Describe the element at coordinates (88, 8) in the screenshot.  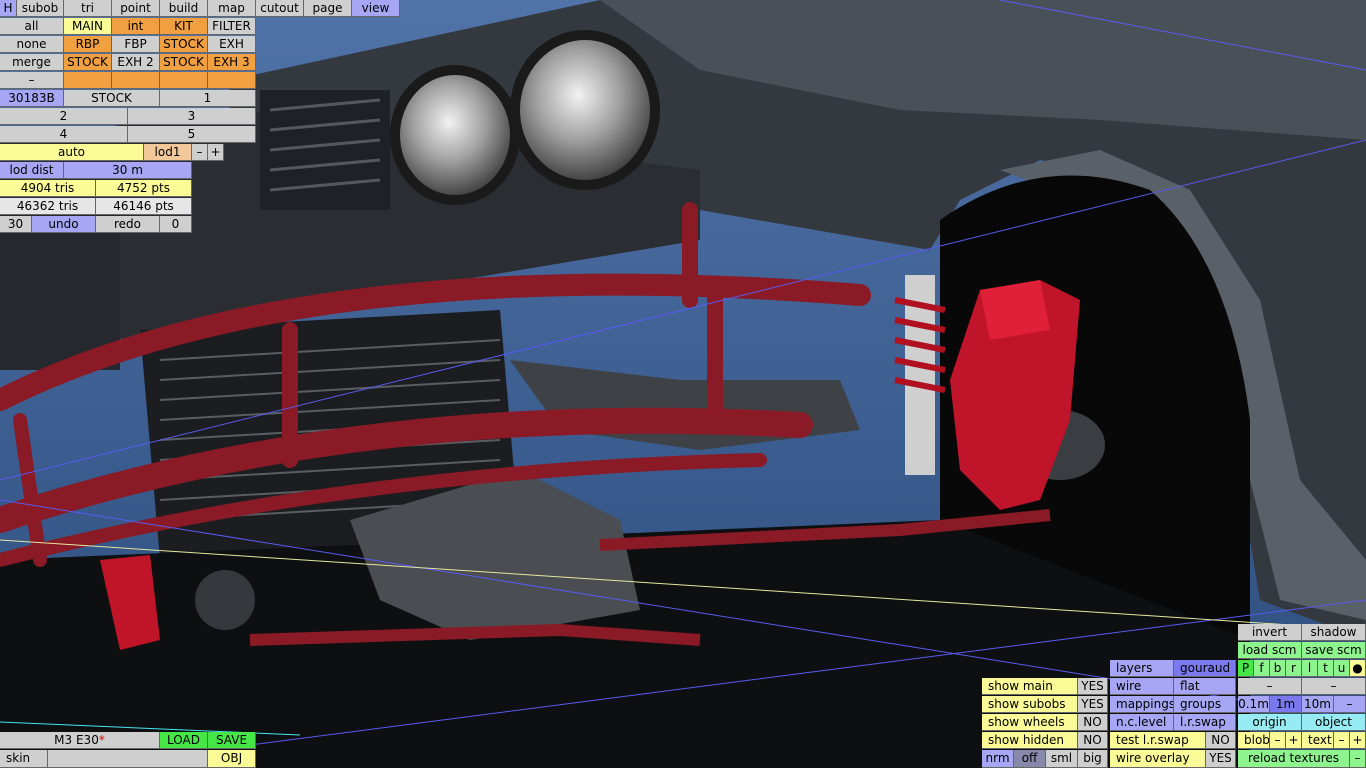
I see `menu-tri: tri` at that location.